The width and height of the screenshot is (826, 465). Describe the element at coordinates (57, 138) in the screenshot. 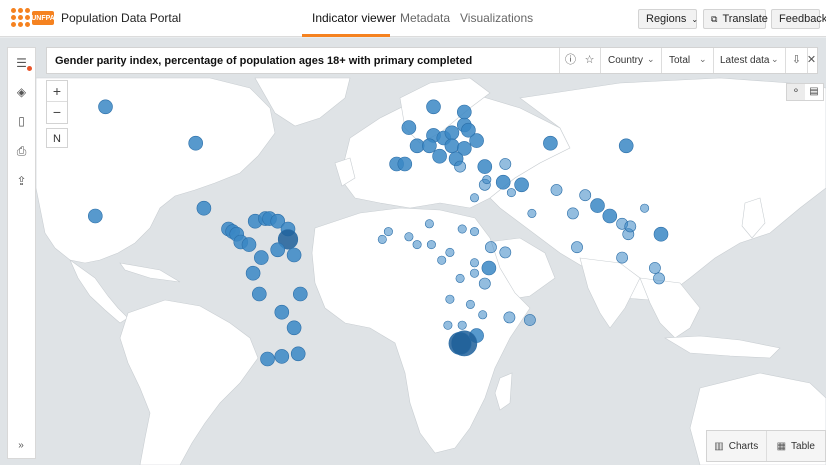

I see `compass-button: N` at that location.